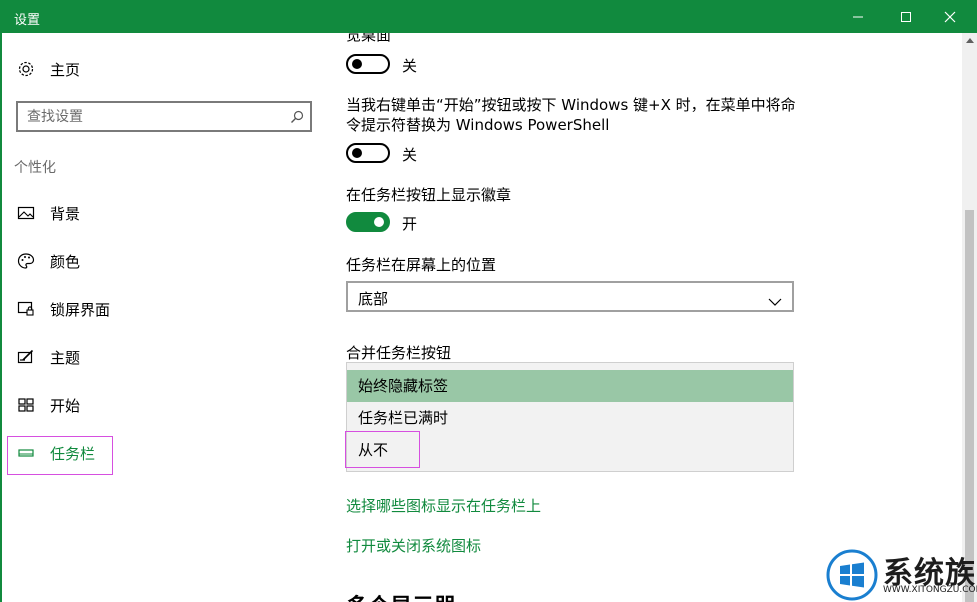 This screenshot has width=977, height=602. I want to click on peek-toggle-state: 关, so click(410, 66).